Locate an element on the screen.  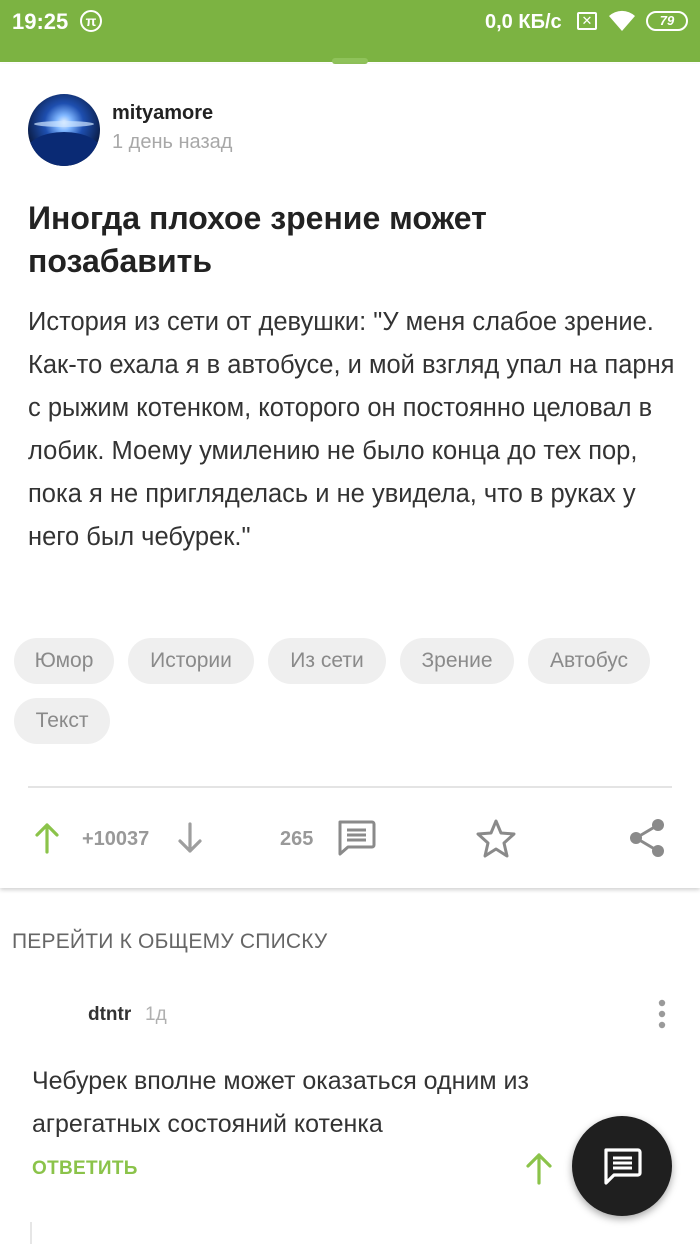
write-comment-button is located at coordinates (622, 1166).